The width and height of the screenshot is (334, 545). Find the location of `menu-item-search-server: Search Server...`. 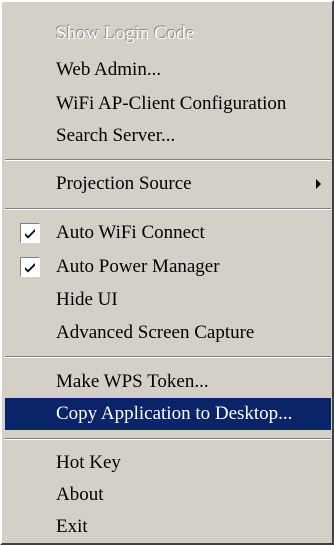

menu-item-search-server: Search Server... is located at coordinates (168, 136).